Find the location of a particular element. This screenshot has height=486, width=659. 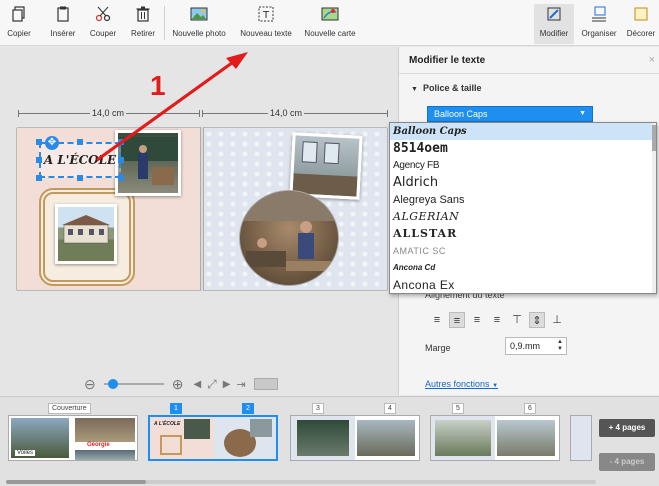

zoom-in-icon: ⊕ is located at coordinates (178, 384).